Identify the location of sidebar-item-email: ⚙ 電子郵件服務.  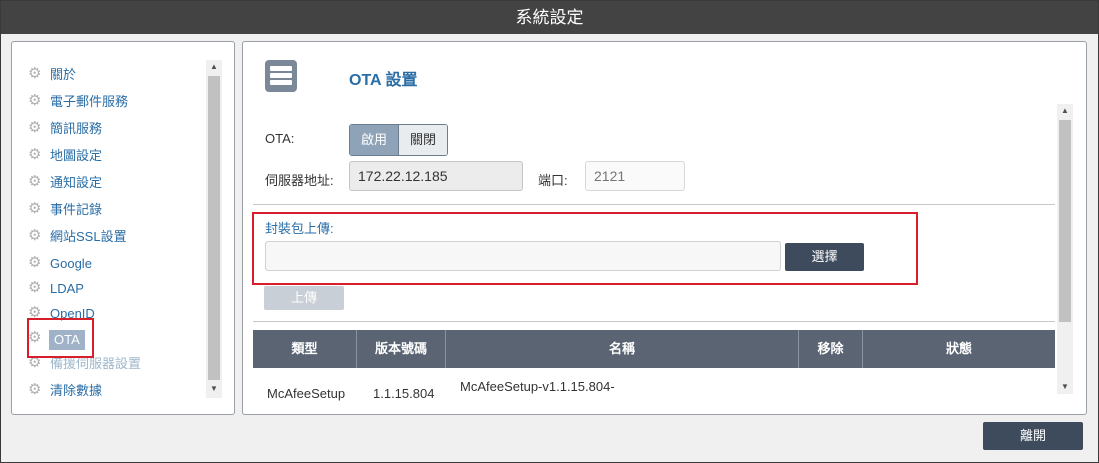
(84, 106).